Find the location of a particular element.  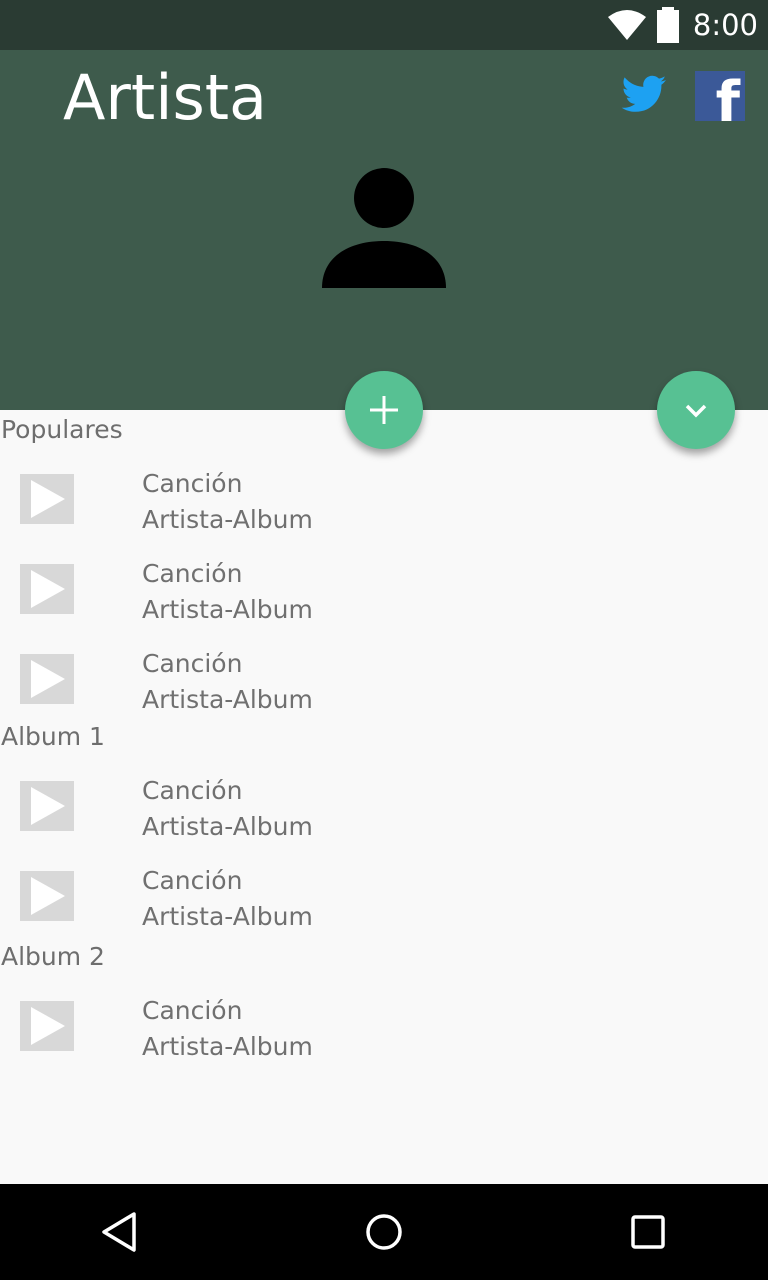

back-icon is located at coordinates (120, 1232).